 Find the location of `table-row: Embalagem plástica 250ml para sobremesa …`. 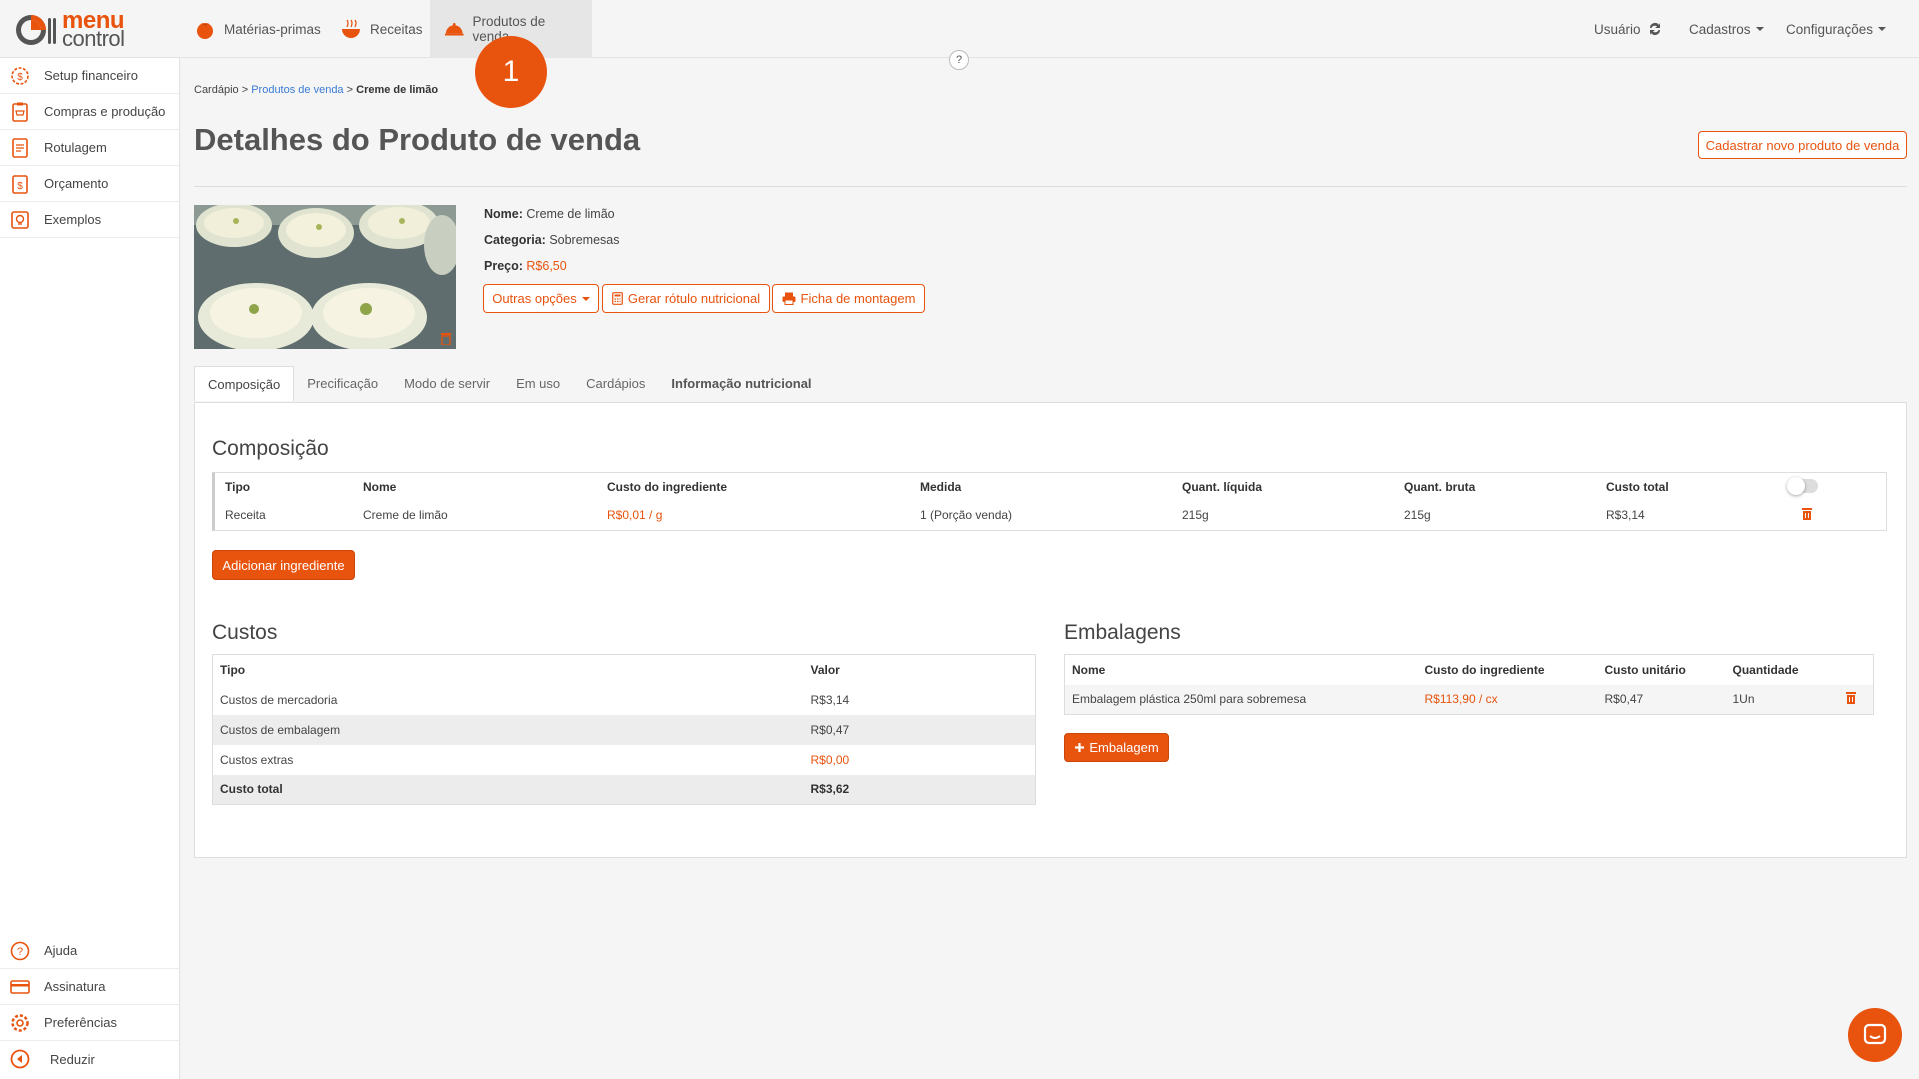

table-row: Embalagem plástica 250ml para sobremesa … is located at coordinates (1469, 699).